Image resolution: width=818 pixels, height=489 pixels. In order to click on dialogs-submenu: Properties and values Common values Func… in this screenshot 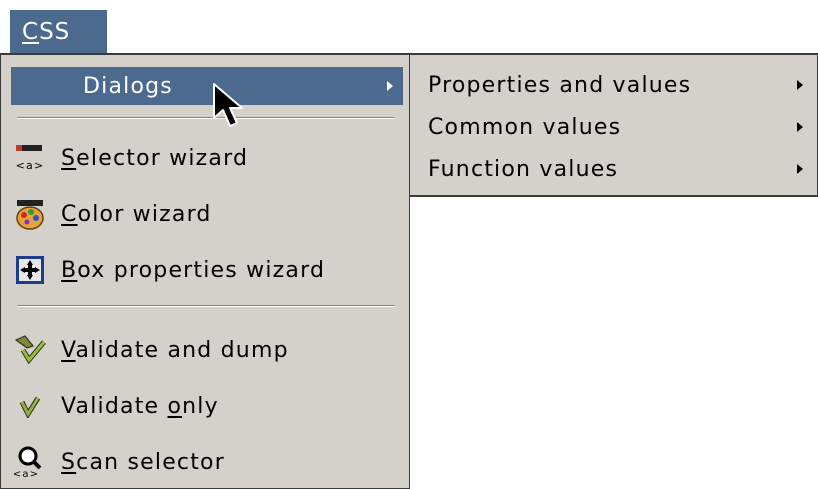, I will do `click(613, 125)`.